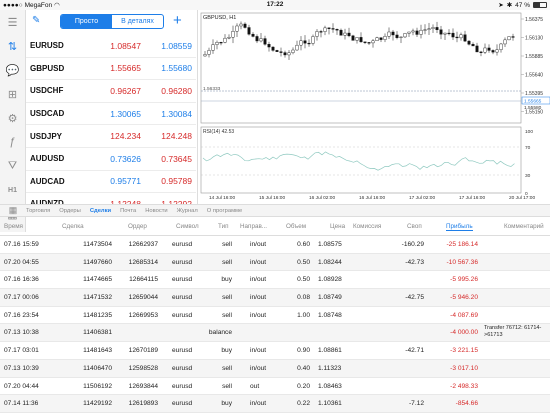  Describe the element at coordinates (272, 198) in the screenshot. I see `time-label: 15 Jul 16:00` at that location.